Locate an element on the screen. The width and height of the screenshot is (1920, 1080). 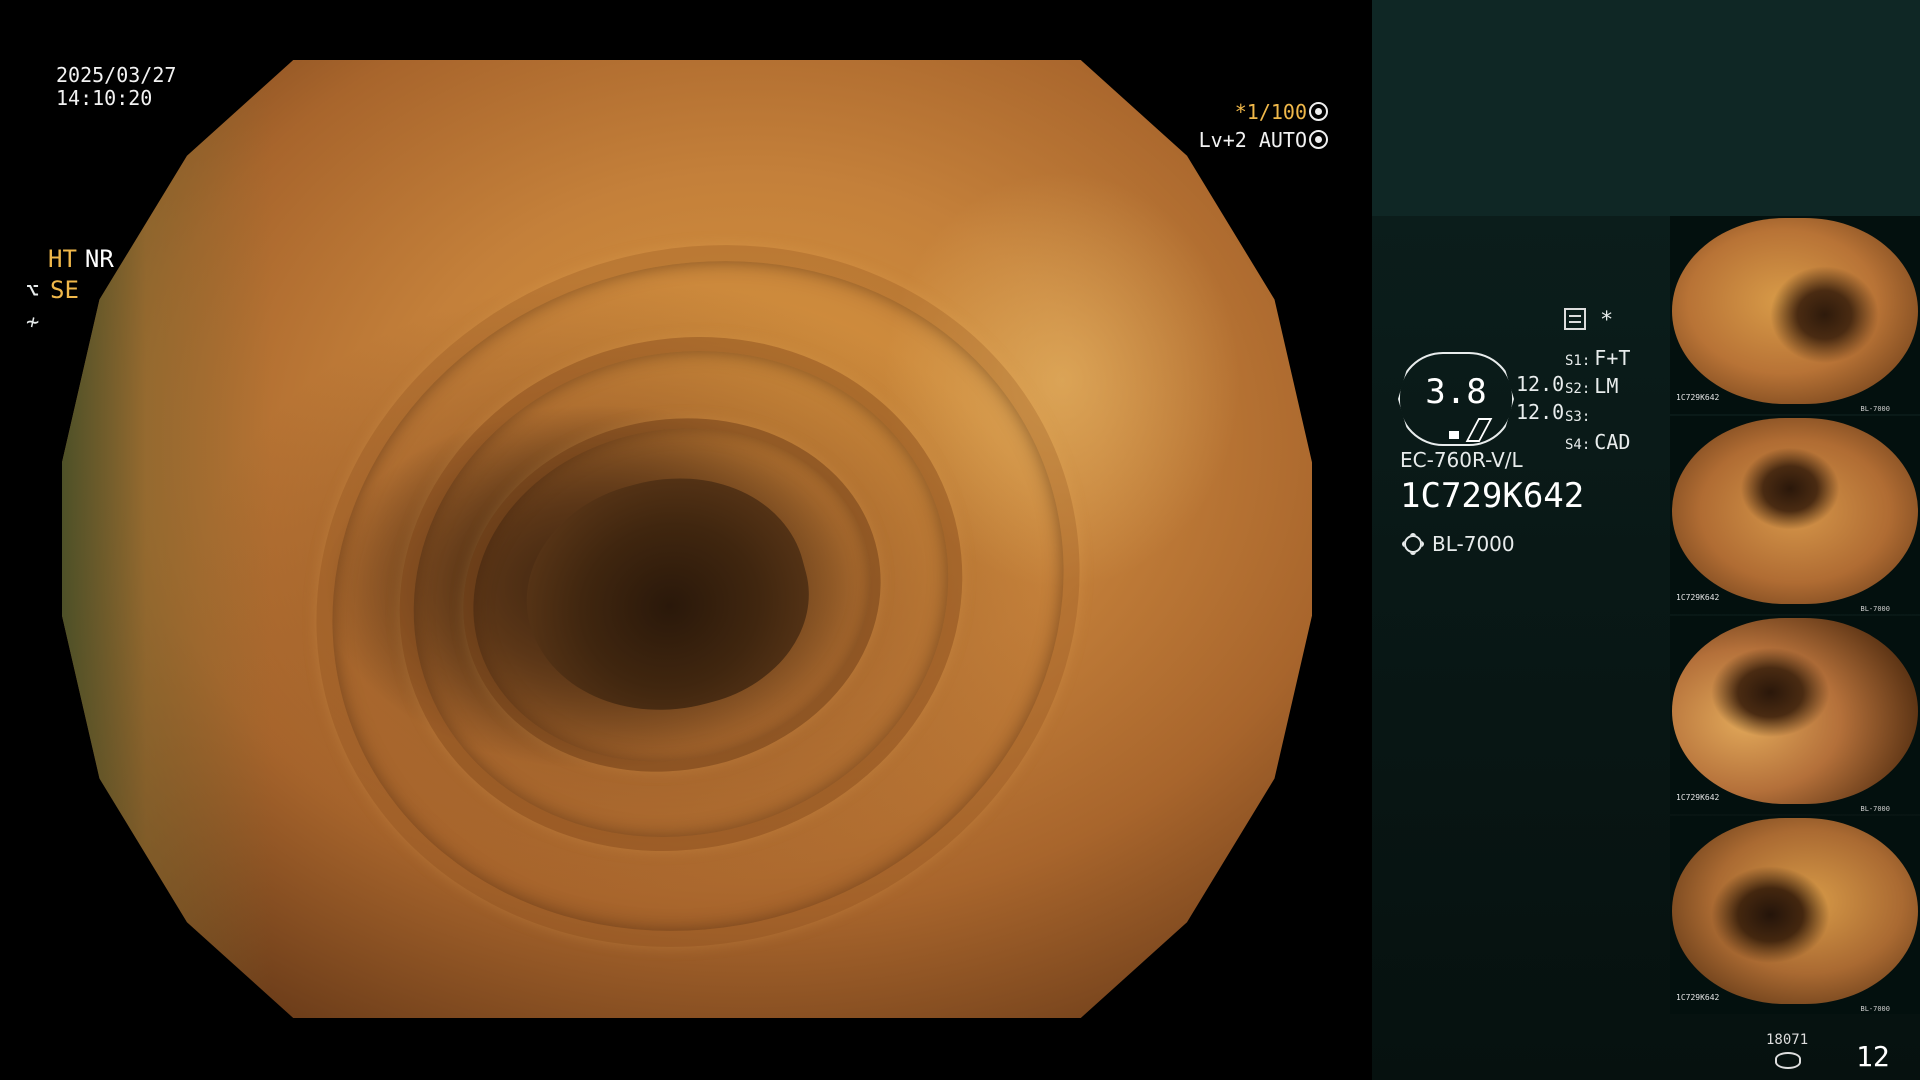
image-count: 12 is located at coordinates (1873, 1056).